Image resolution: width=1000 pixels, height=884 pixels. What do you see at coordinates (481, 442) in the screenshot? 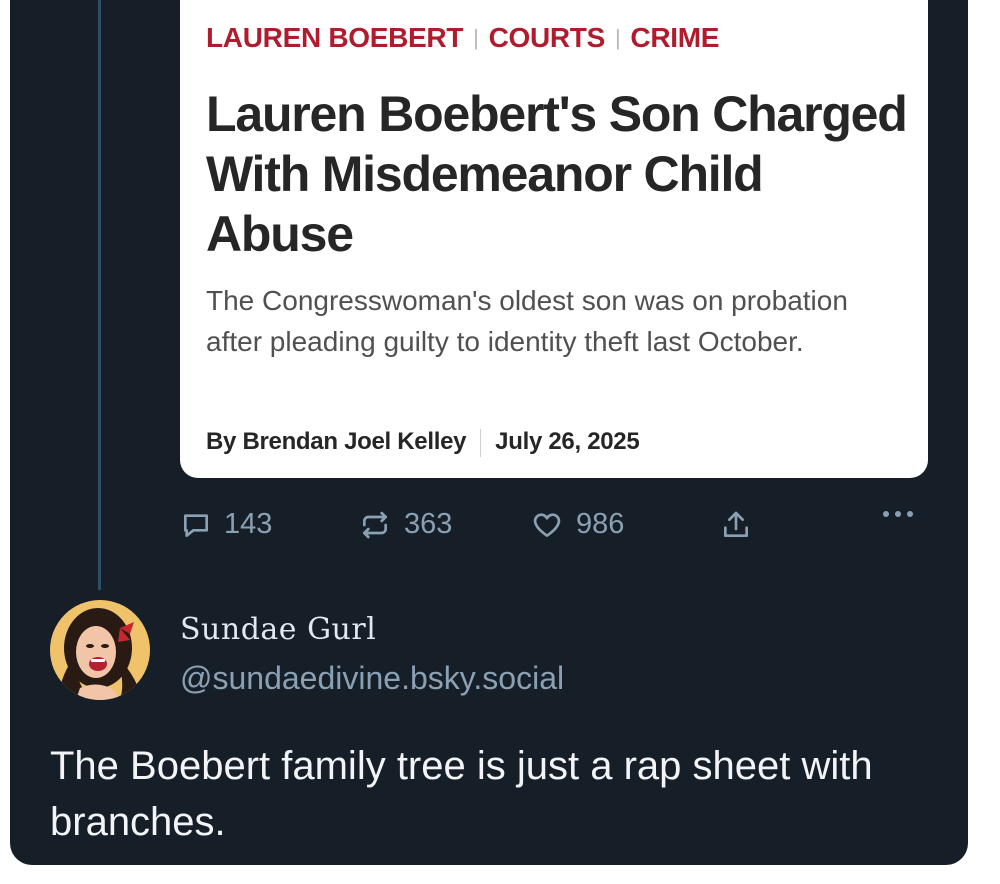
I see `byline-divider` at bounding box center [481, 442].